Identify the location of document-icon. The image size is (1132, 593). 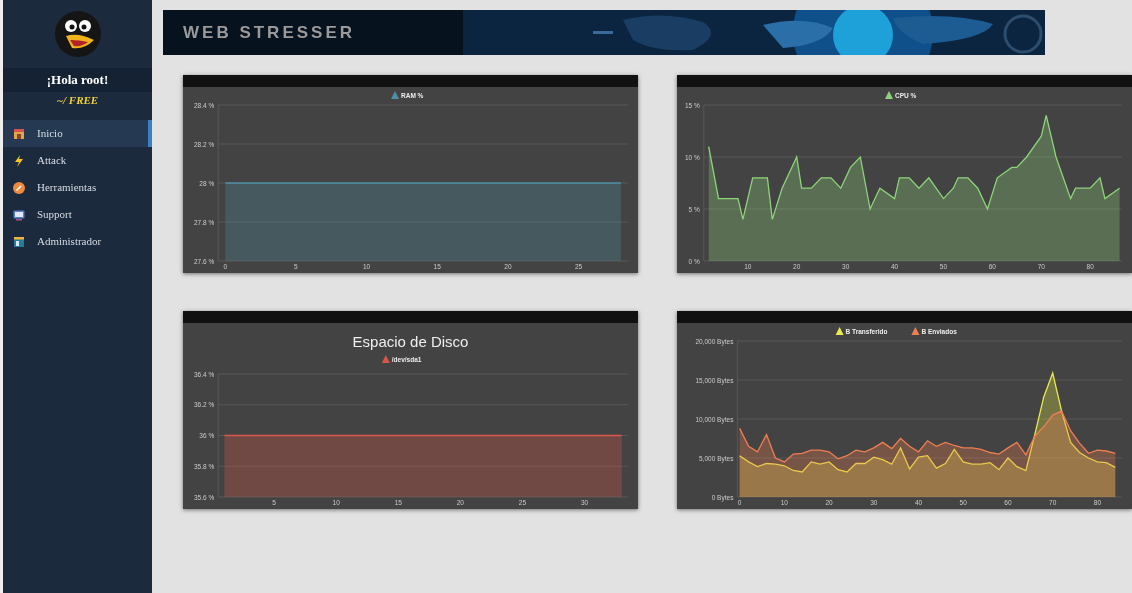
(19, 241).